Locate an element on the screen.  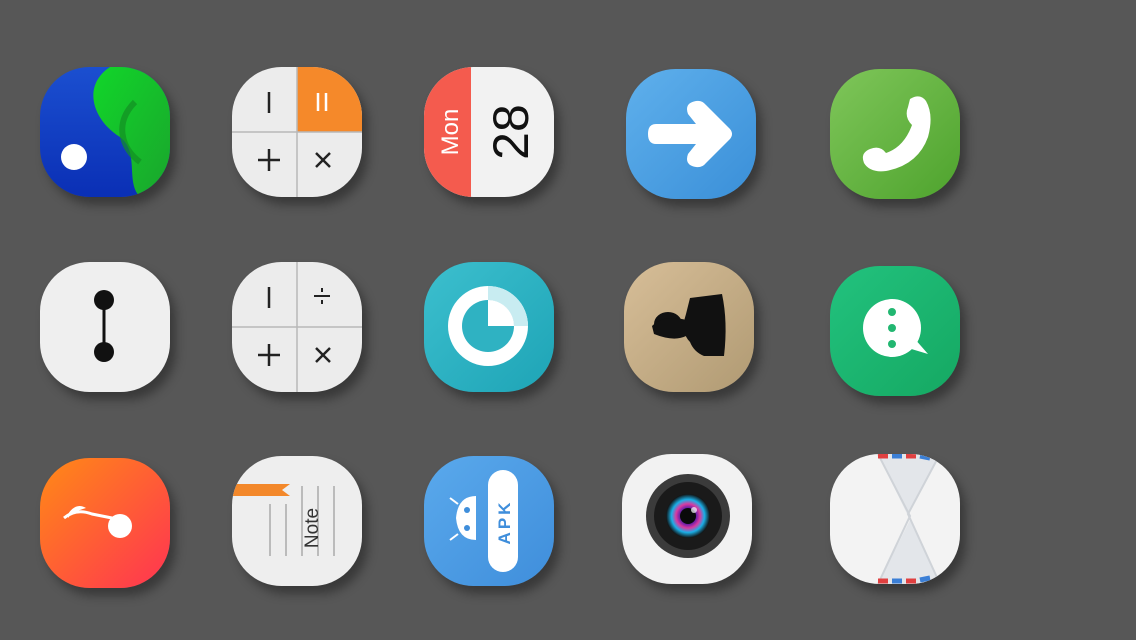
messages-app-icon is located at coordinates (895, 331).